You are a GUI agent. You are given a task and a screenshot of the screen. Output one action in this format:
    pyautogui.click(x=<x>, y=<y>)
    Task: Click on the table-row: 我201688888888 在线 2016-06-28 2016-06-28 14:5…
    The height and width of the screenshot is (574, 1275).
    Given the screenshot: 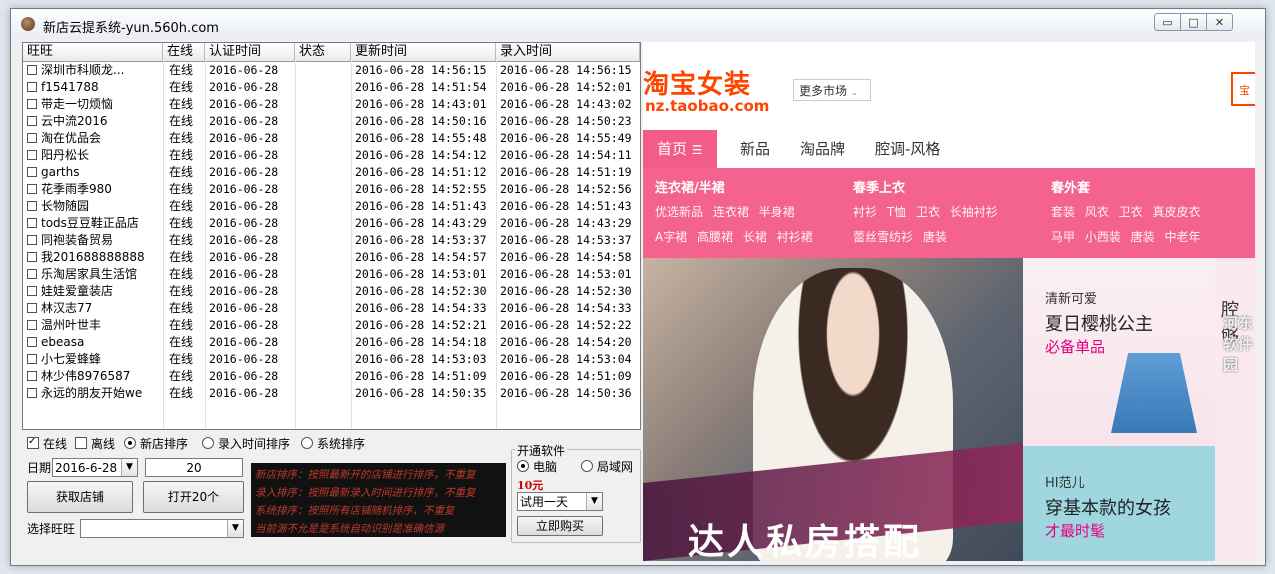 What is the action you would take?
    pyautogui.click(x=331, y=257)
    